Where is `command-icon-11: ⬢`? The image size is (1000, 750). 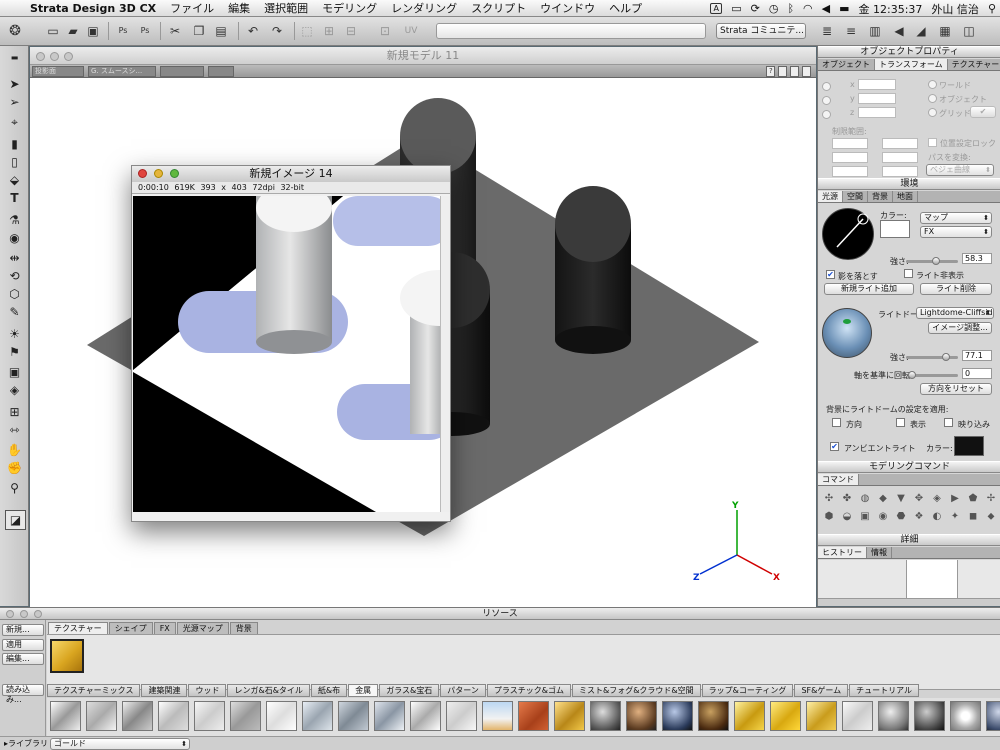
command-icon-11: ⬢ is located at coordinates (829, 517).